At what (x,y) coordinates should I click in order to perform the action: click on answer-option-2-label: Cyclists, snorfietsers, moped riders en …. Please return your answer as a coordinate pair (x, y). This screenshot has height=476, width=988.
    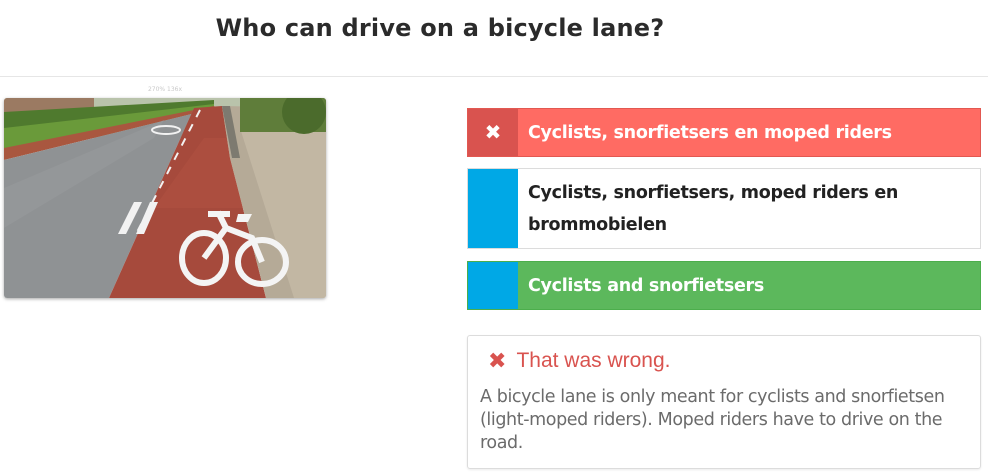
    Looking at the image, I should click on (713, 208).